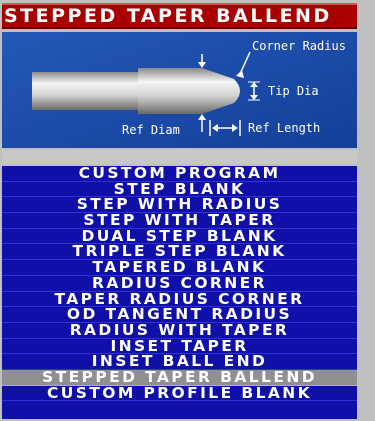 Image resolution: width=375 pixels, height=421 pixels. I want to click on menu-item-custom-profile-blank: CUSTOM PROFILE BLANK, so click(179, 394).